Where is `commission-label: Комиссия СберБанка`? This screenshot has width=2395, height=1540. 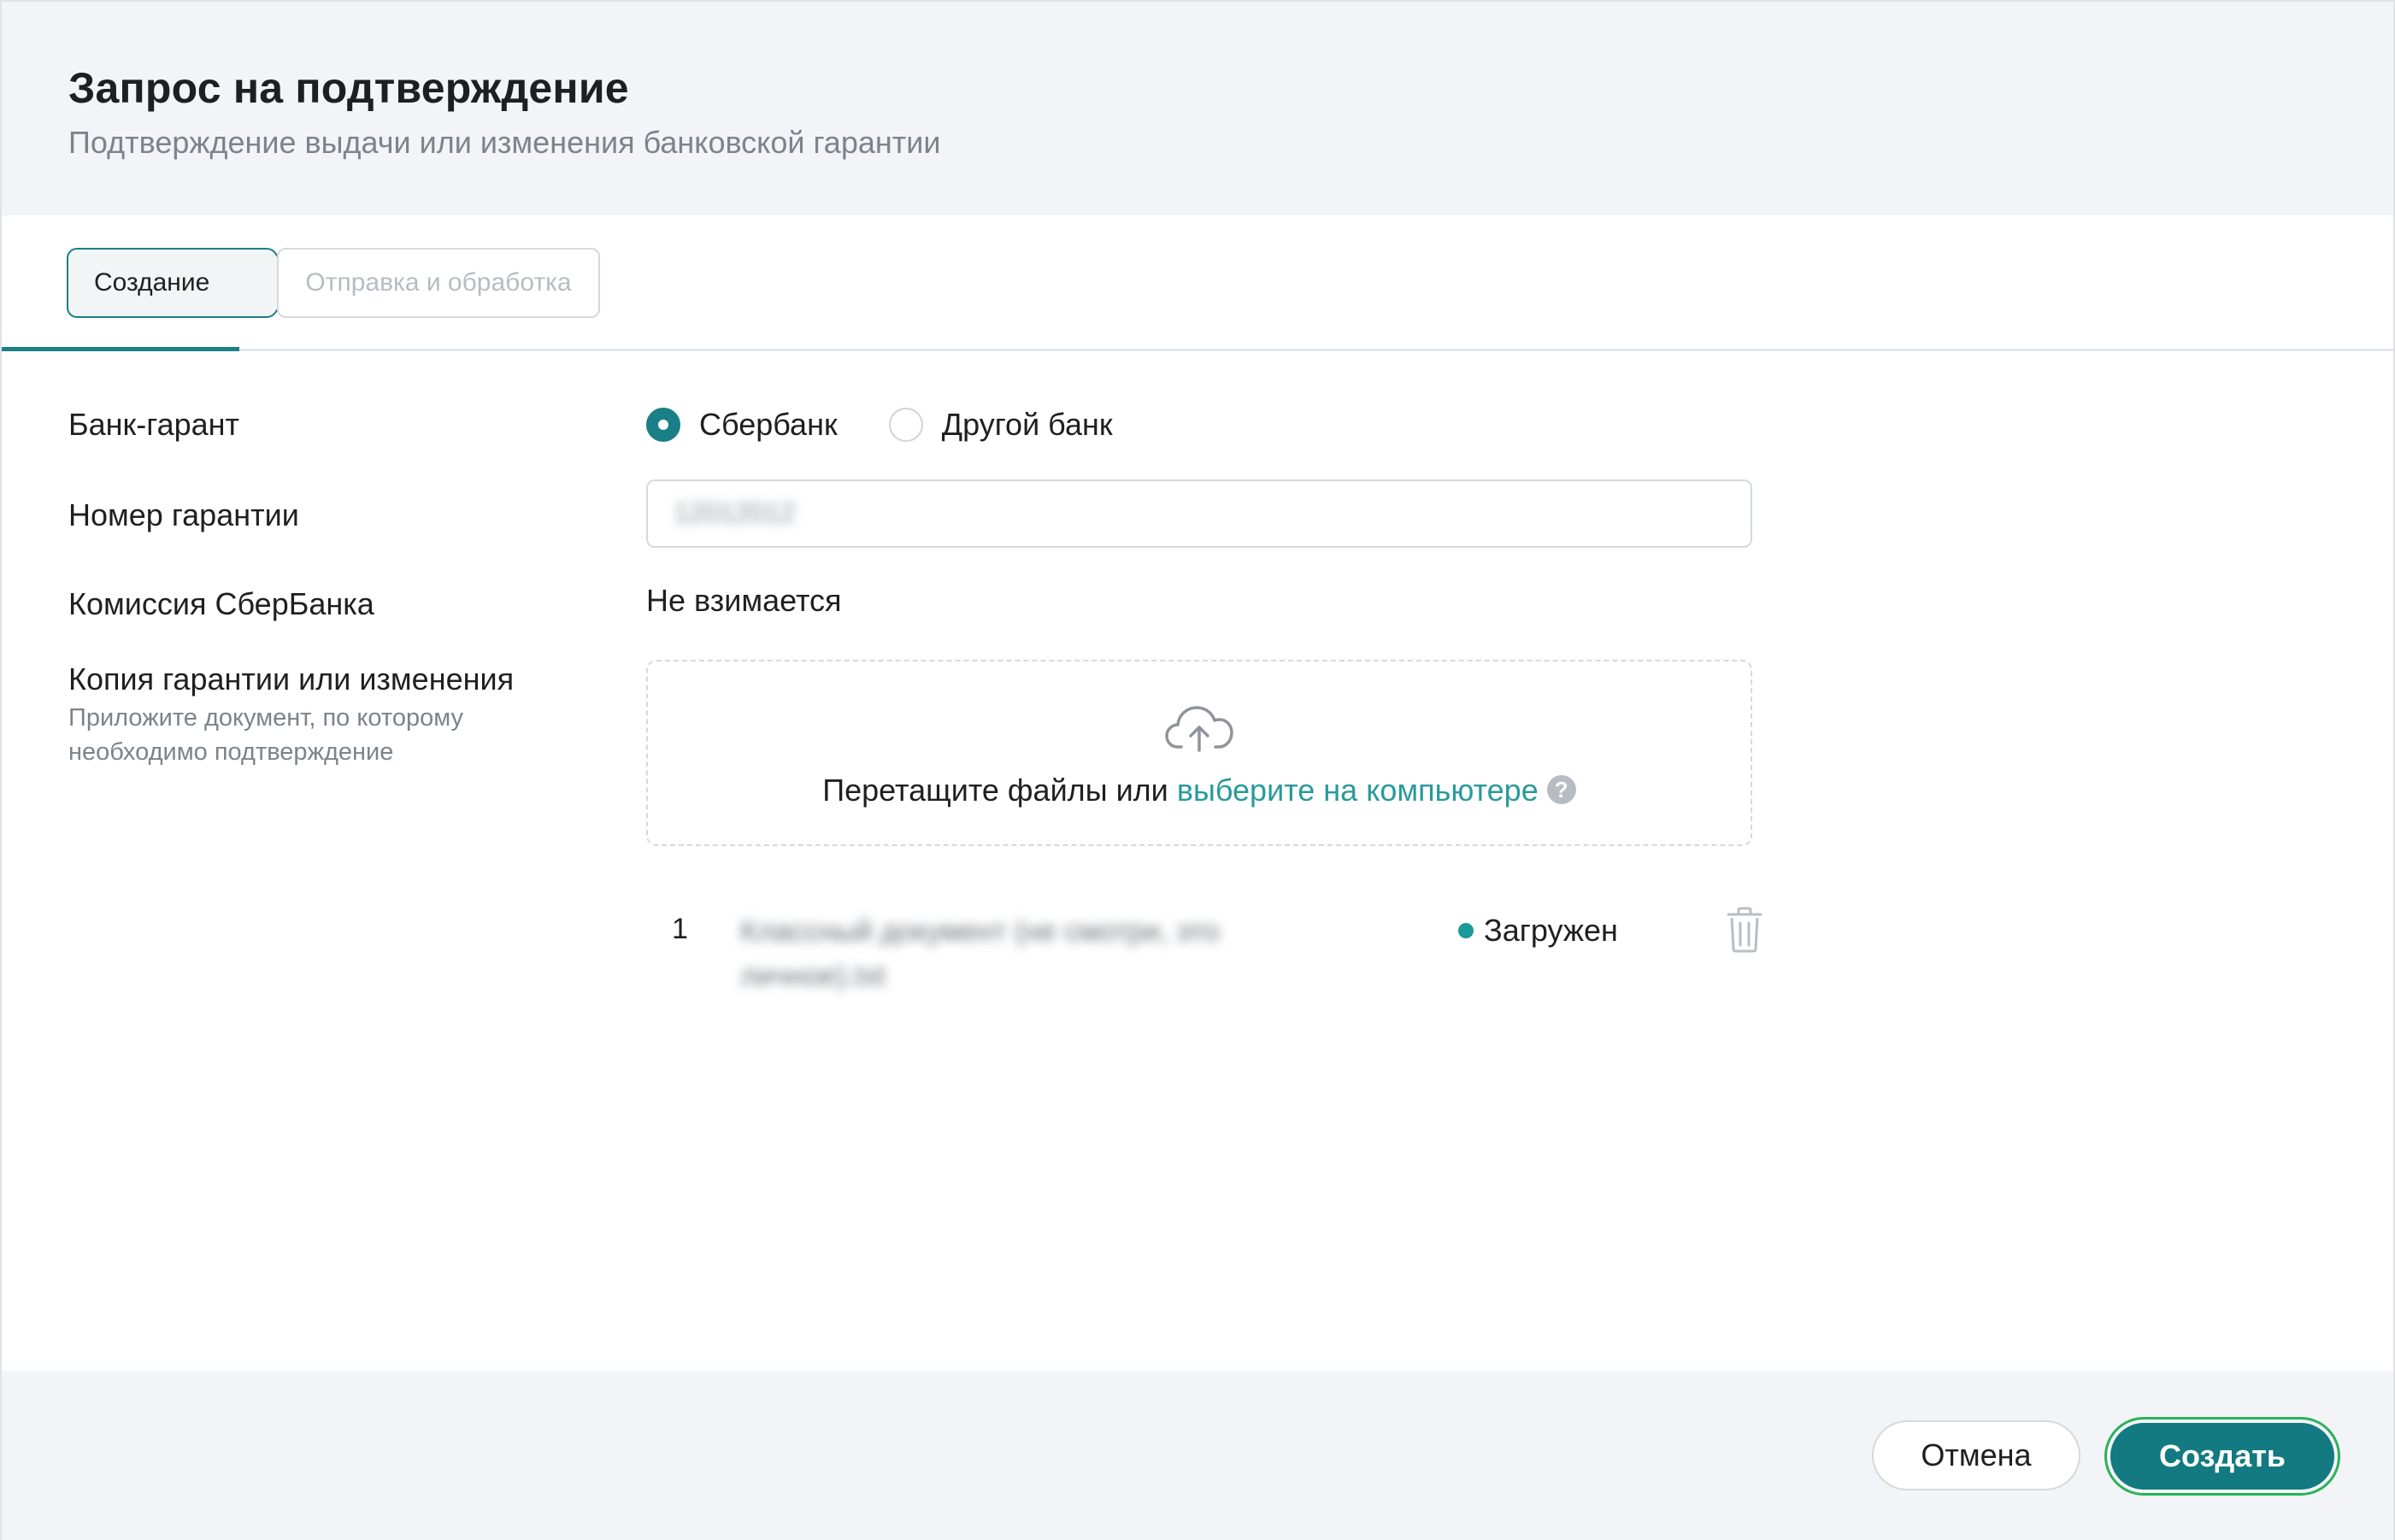 commission-label: Комиссия СберБанка is located at coordinates (221, 603).